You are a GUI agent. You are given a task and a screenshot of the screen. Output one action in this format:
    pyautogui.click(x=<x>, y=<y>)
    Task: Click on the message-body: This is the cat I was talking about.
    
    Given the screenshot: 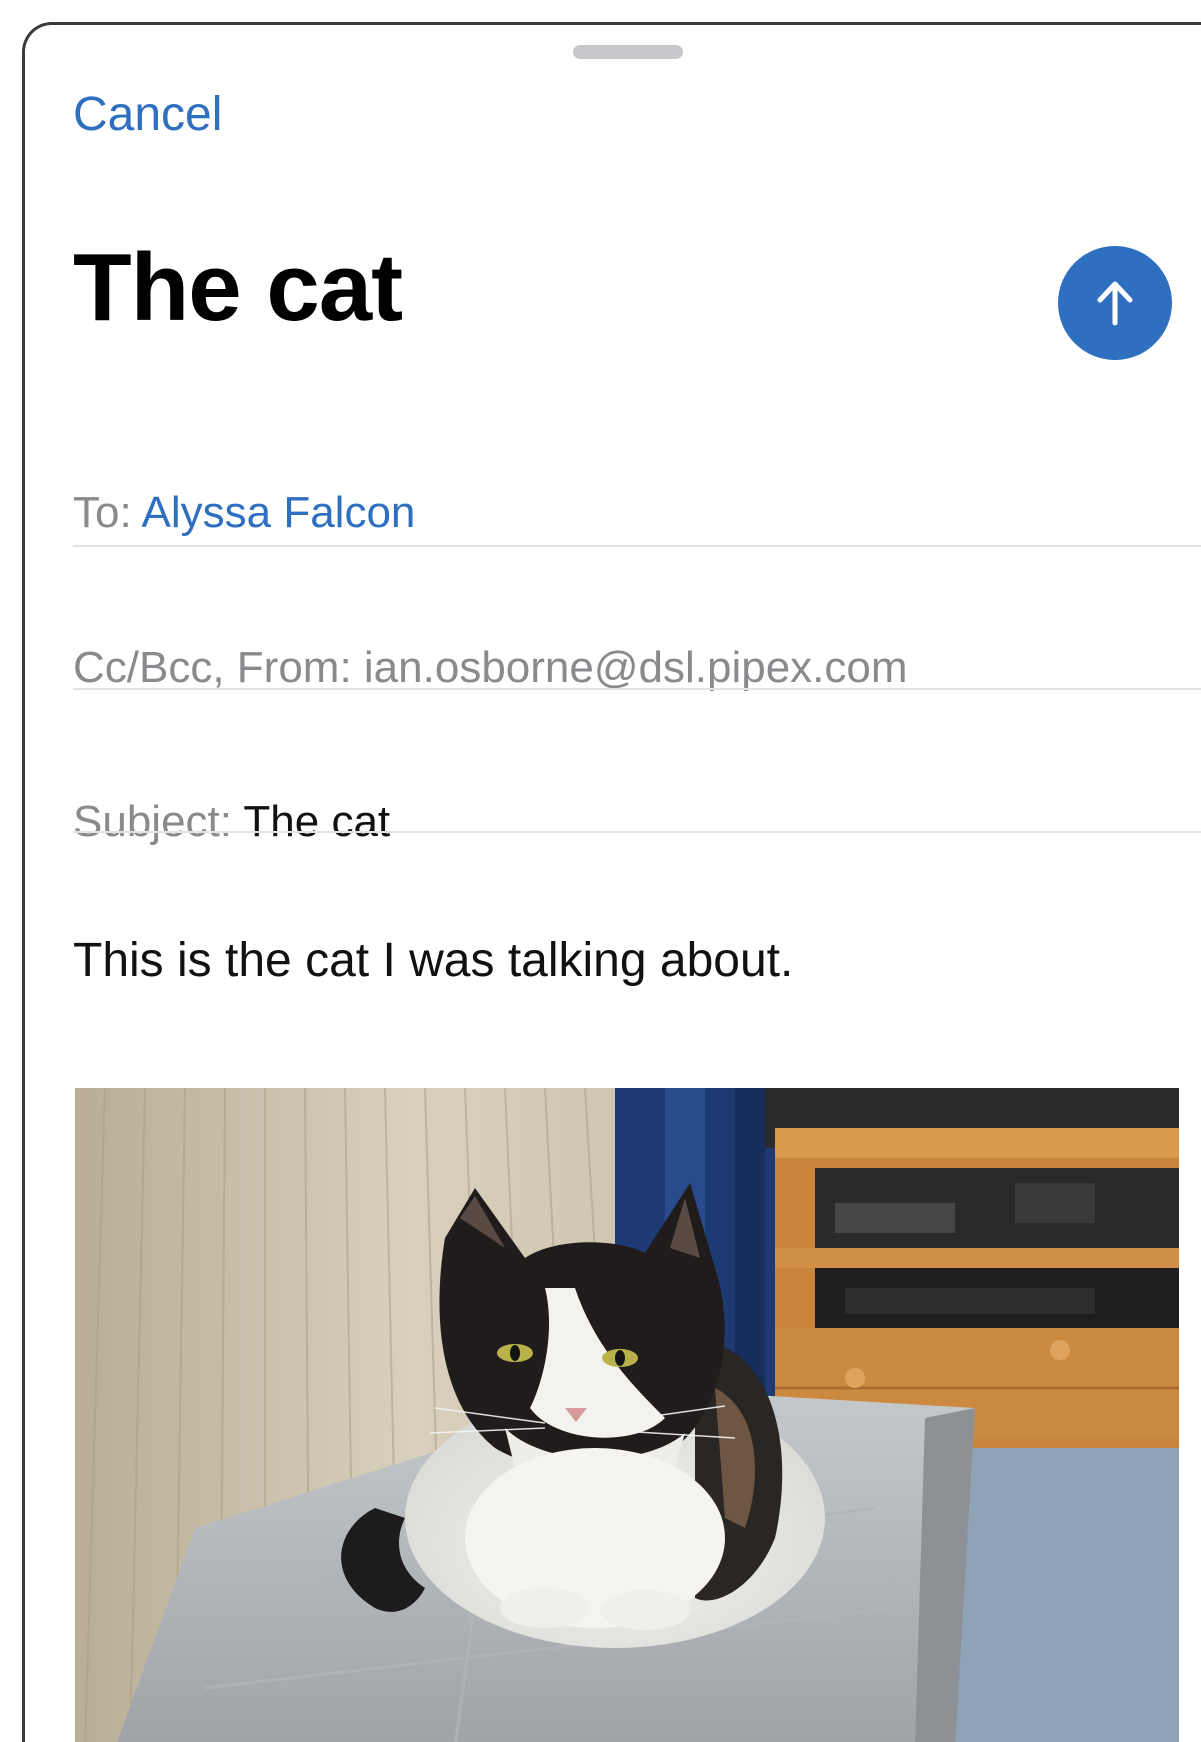 What is the action you would take?
    pyautogui.click(x=433, y=960)
    